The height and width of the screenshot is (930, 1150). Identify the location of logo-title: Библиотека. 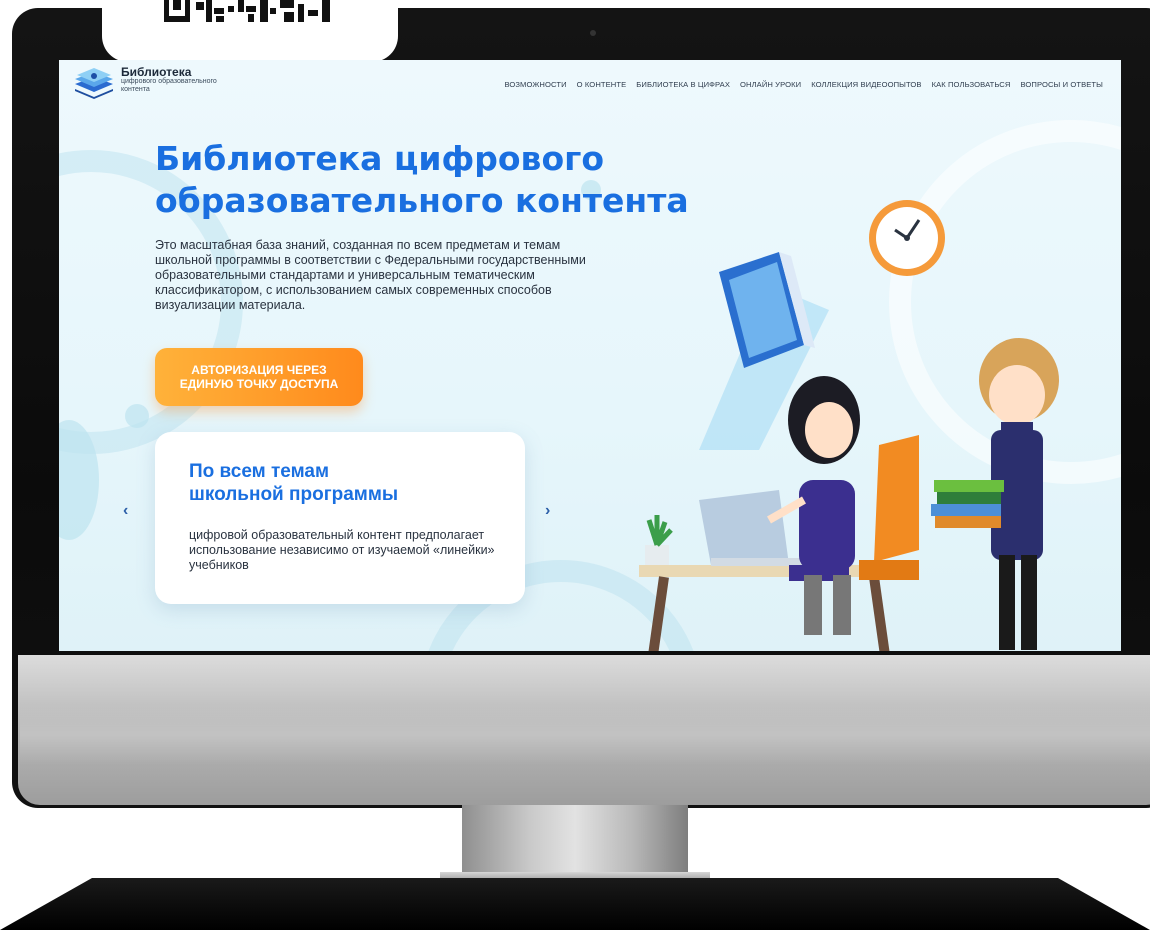
(156, 72).